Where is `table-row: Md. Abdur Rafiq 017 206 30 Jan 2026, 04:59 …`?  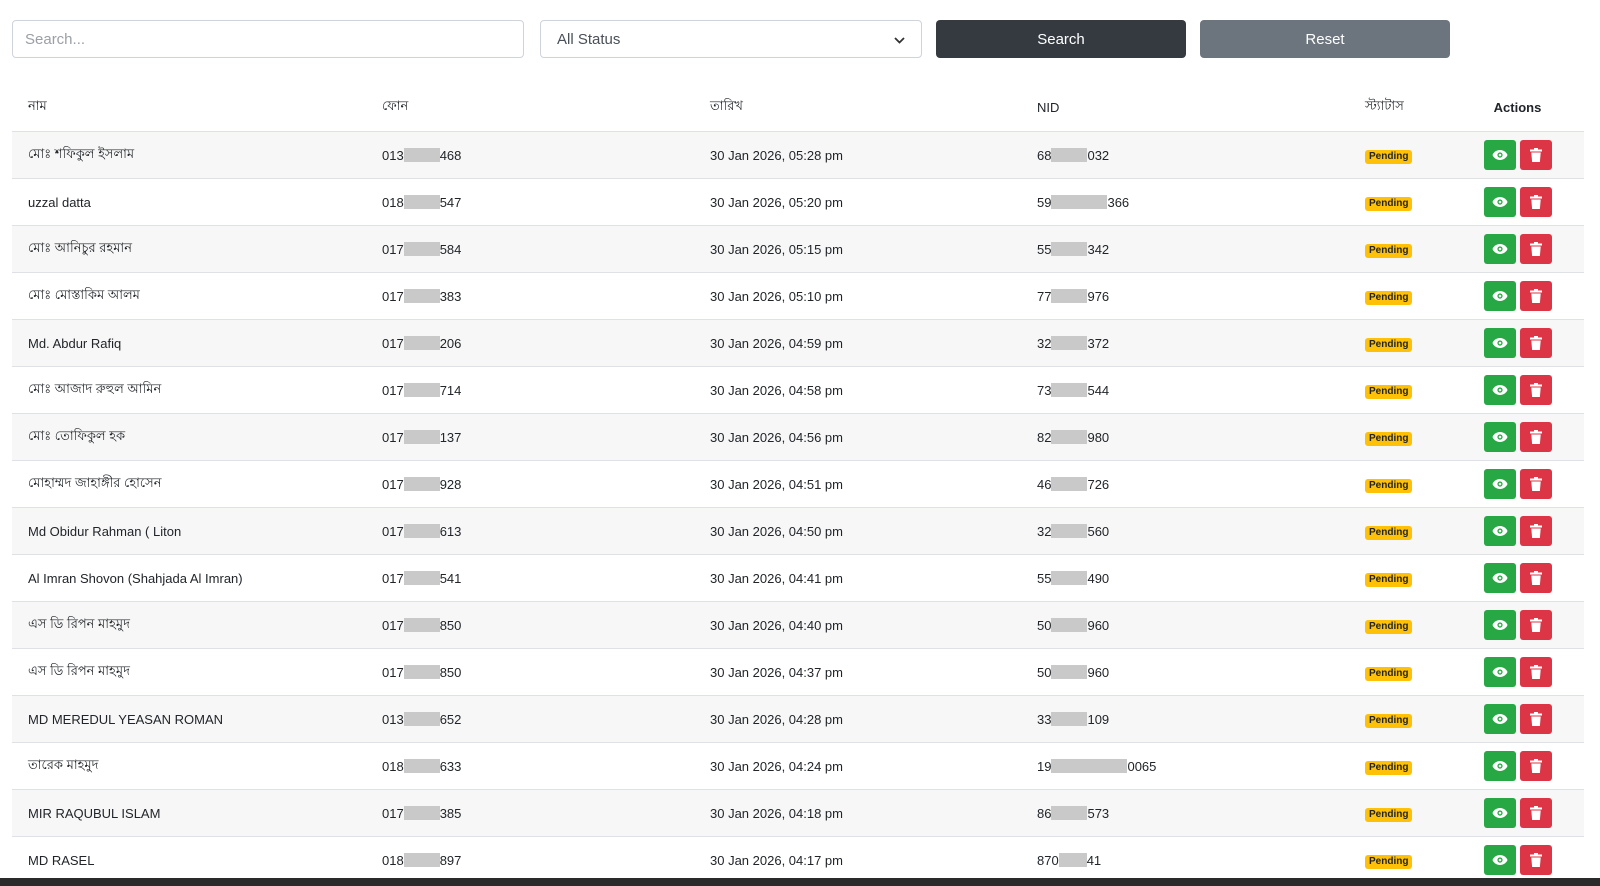 table-row: Md. Abdur Rafiq 017 206 30 Jan 2026, 04:59 … is located at coordinates (798, 343).